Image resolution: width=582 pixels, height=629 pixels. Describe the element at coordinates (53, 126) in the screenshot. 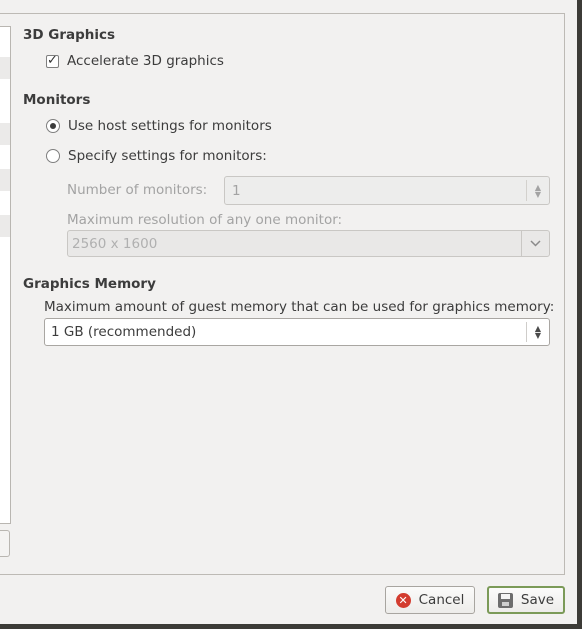

I see `use-host-radio` at that location.